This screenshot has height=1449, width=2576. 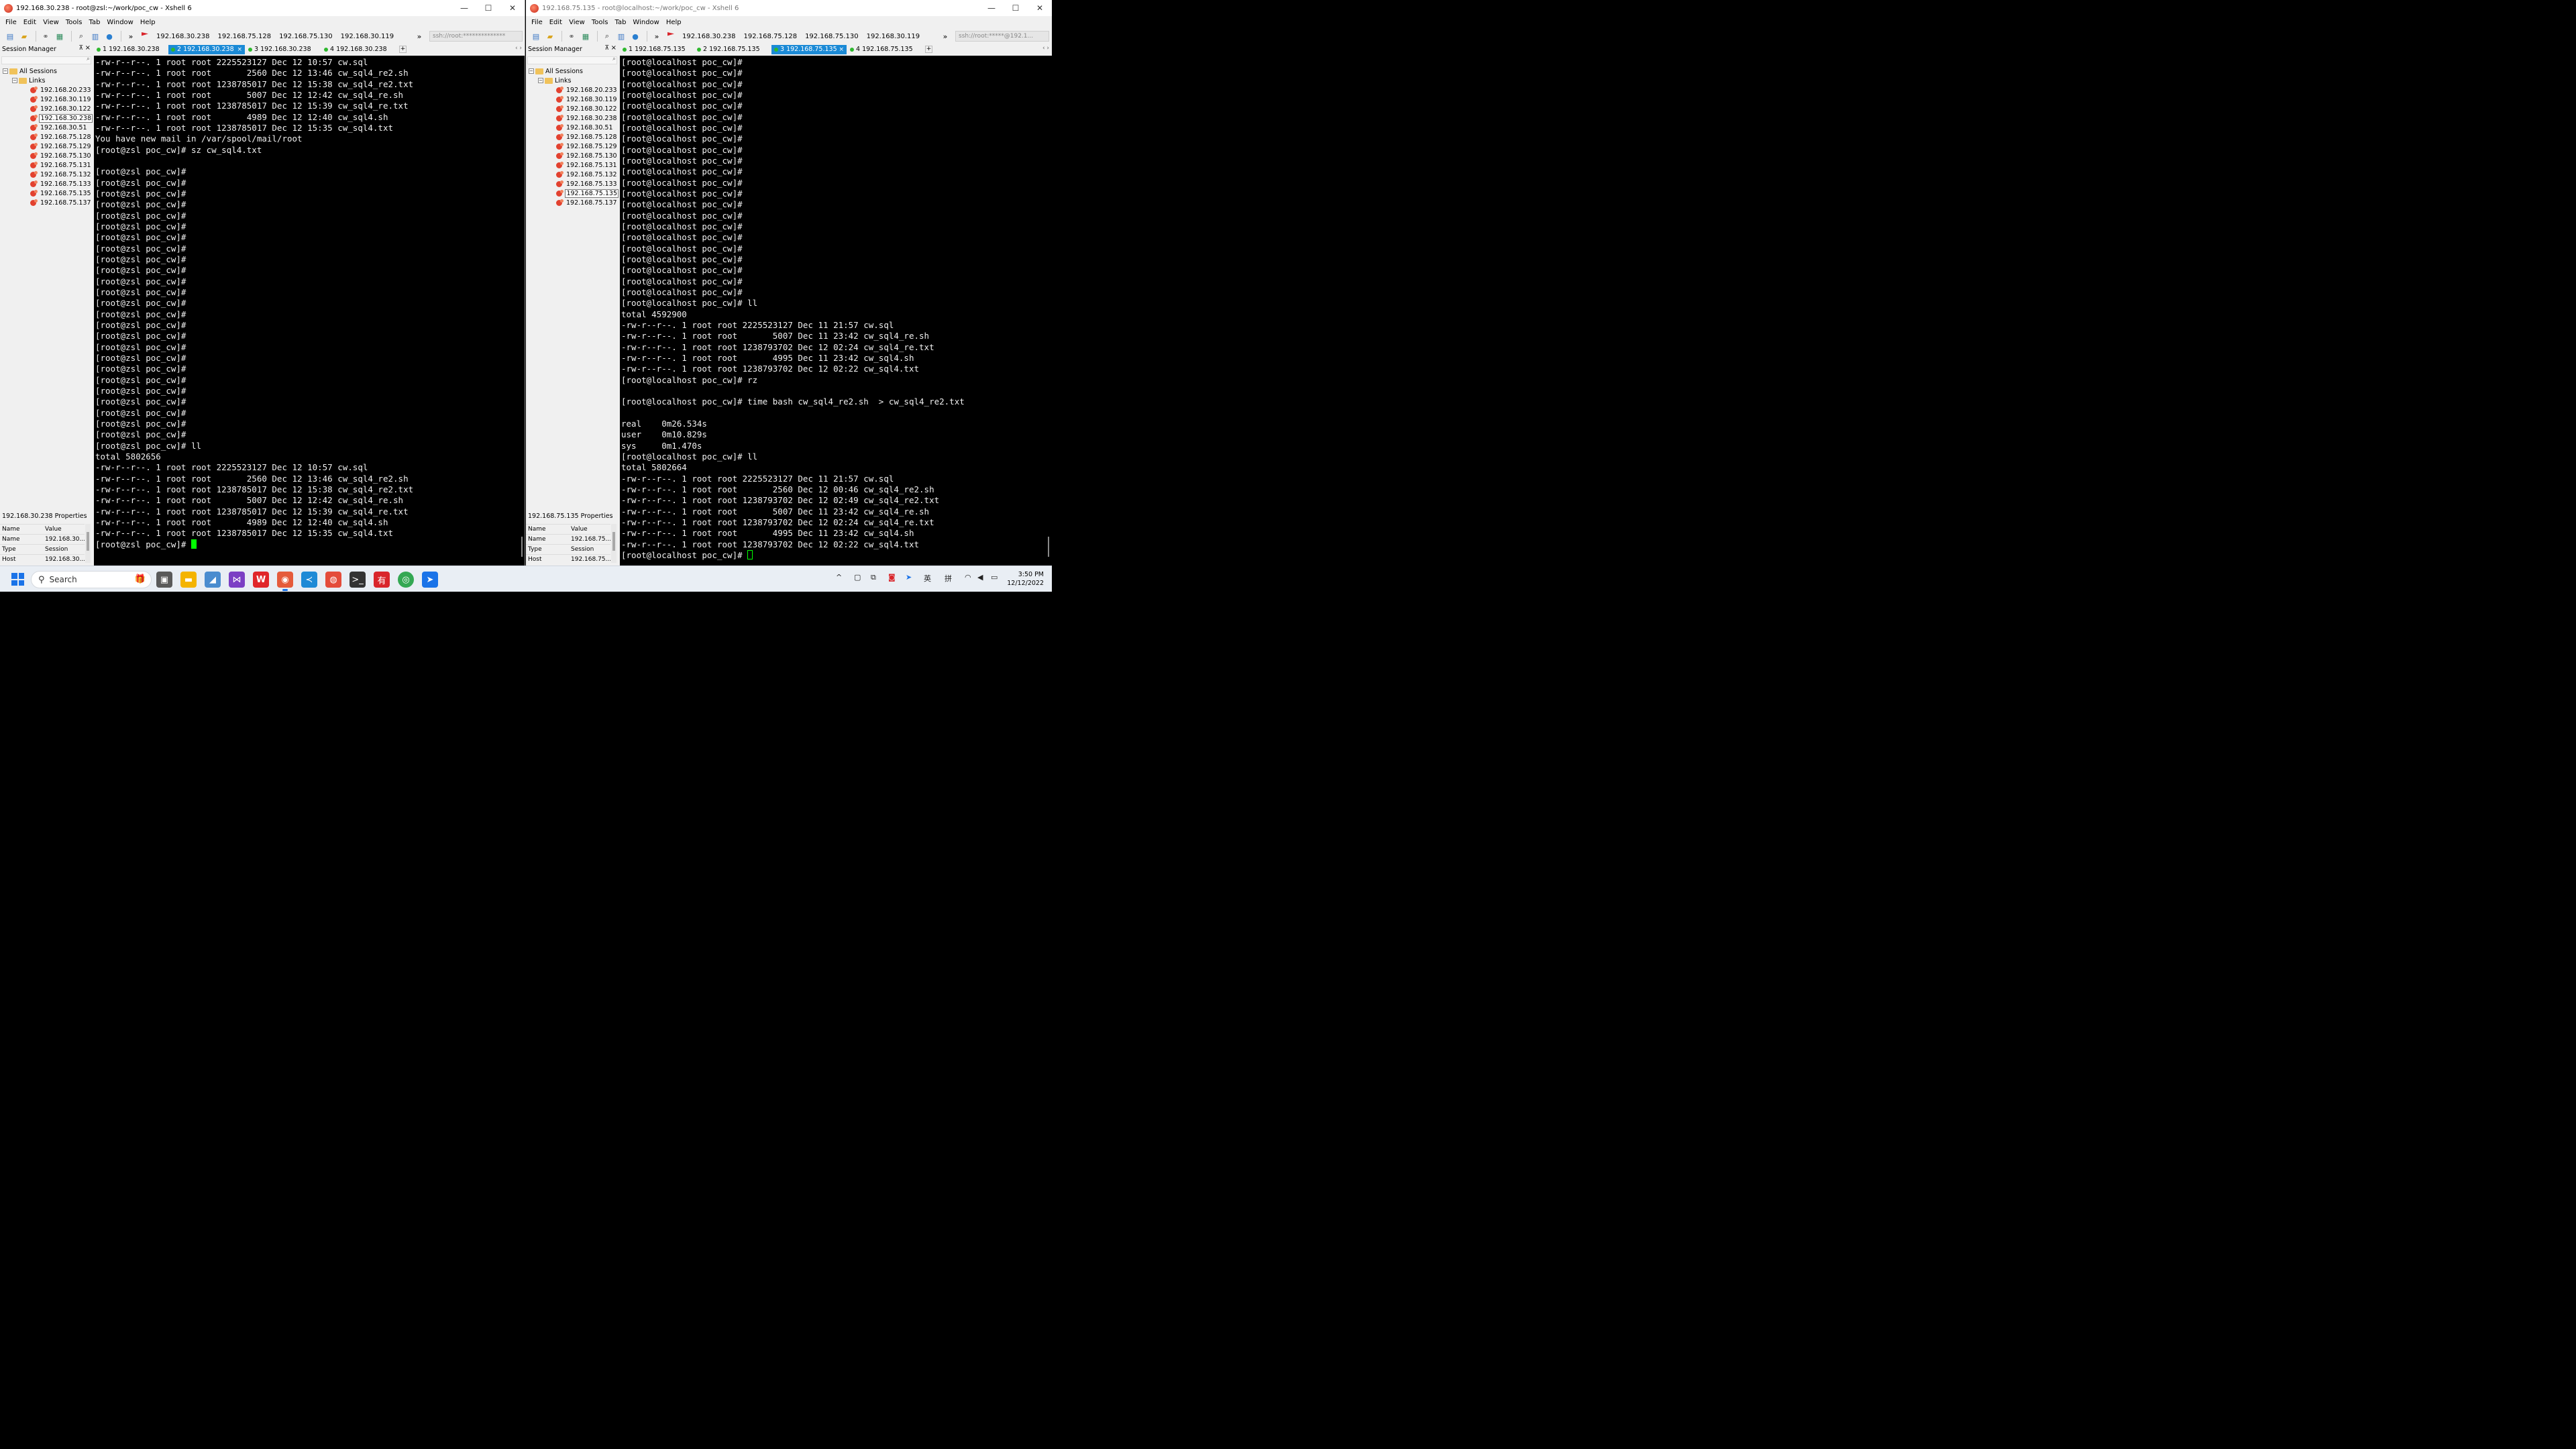 What do you see at coordinates (927, 578) in the screenshot?
I see `tray-ime-lang: 英` at bounding box center [927, 578].